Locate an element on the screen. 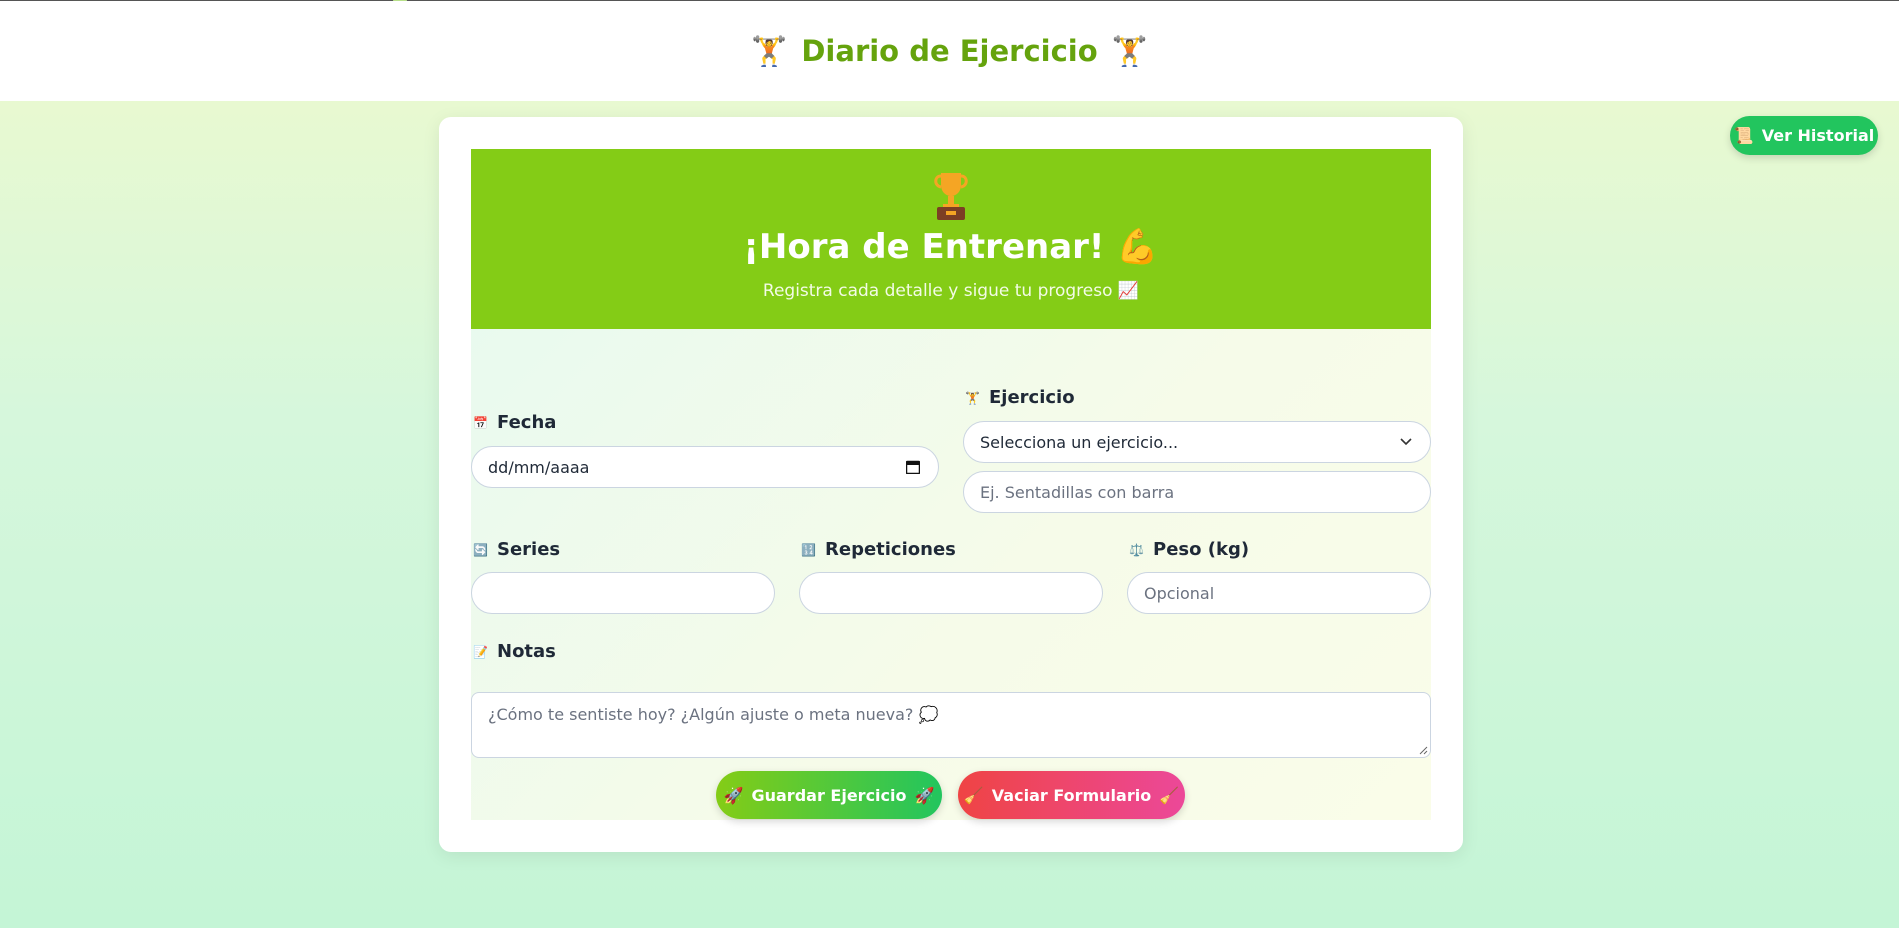 Image resolution: width=1899 pixels, height=928 pixels. save-exercise-label: Guardar Ejercicio is located at coordinates (829, 795).